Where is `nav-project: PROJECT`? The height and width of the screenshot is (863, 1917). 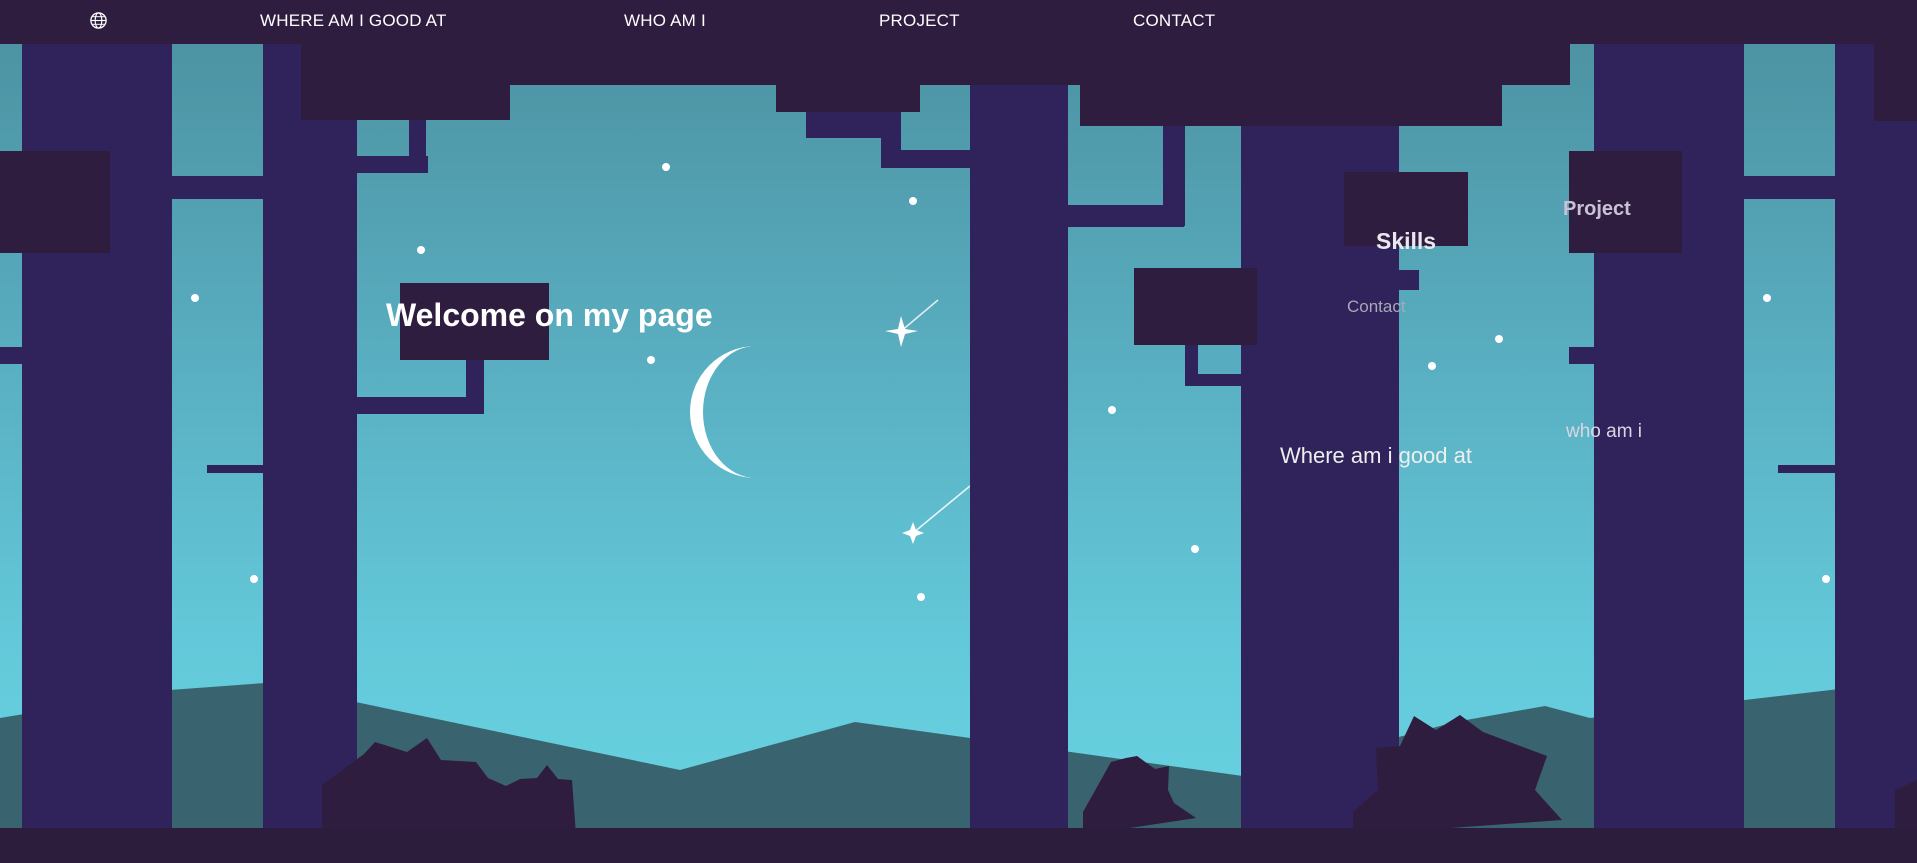
nav-project: PROJECT is located at coordinates (919, 21).